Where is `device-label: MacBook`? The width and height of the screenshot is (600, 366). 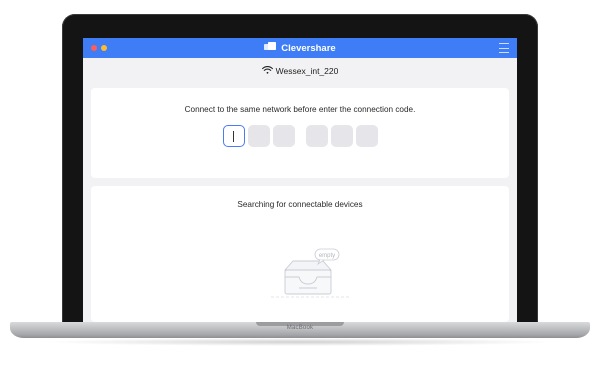 device-label: MacBook is located at coordinates (300, 328).